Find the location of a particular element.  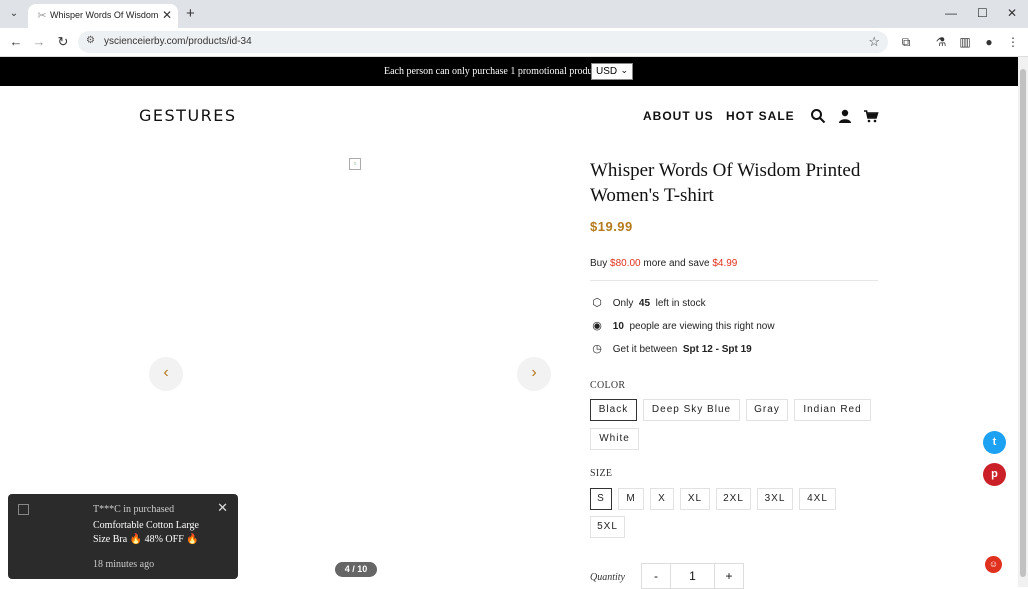

quantity-input: 1 is located at coordinates (692, 576).